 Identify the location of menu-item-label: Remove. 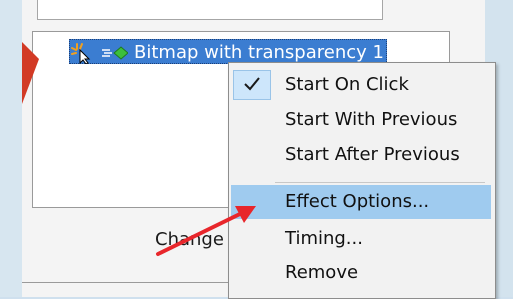
(322, 272).